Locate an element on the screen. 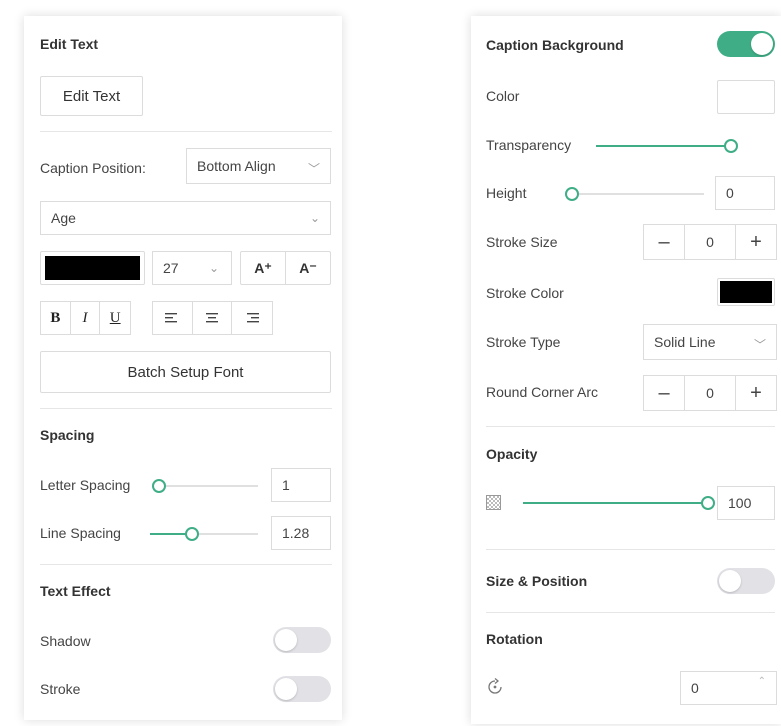  opacity-title: Opacity is located at coordinates (512, 454).